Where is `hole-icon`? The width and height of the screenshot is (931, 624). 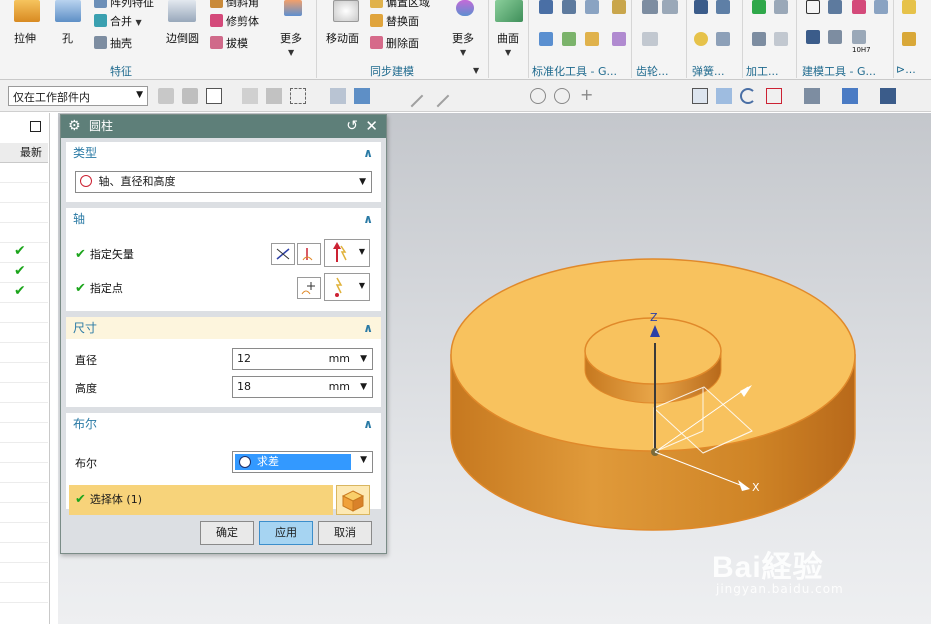
hole-icon is located at coordinates (68, 11).